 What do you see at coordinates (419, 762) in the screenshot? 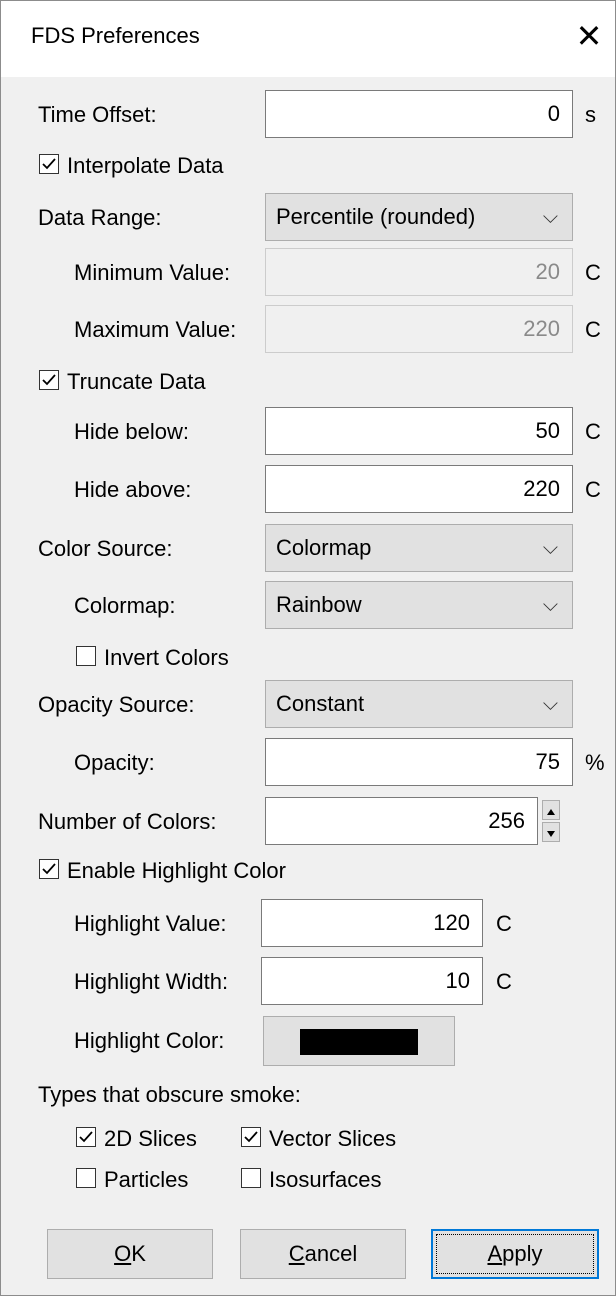
I see `opacity-input: 75` at bounding box center [419, 762].